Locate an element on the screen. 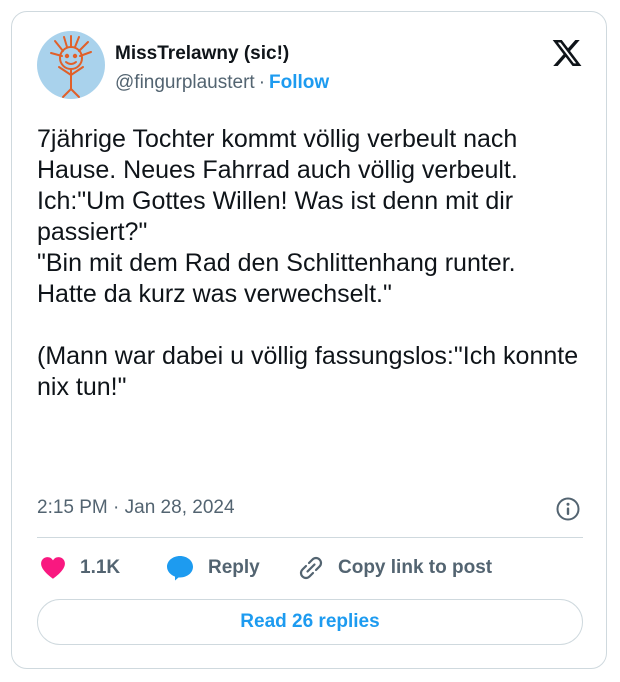 Image resolution: width=620 pixels, height=682 pixels. author-name: MissTrelawny (sic!) is located at coordinates (202, 54).